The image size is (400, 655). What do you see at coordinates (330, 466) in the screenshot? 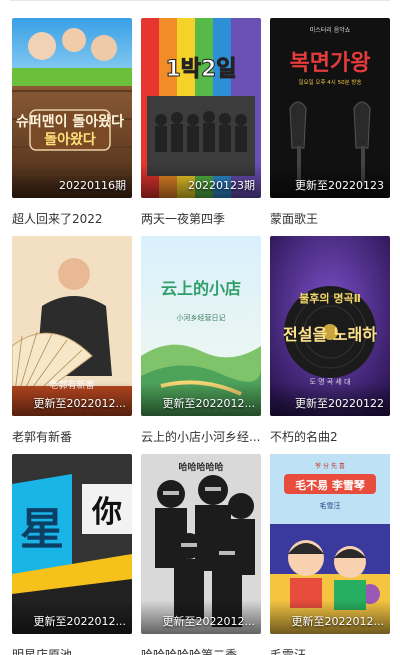
I see `svg-text: 爷 分 先 喜` at bounding box center [330, 466].